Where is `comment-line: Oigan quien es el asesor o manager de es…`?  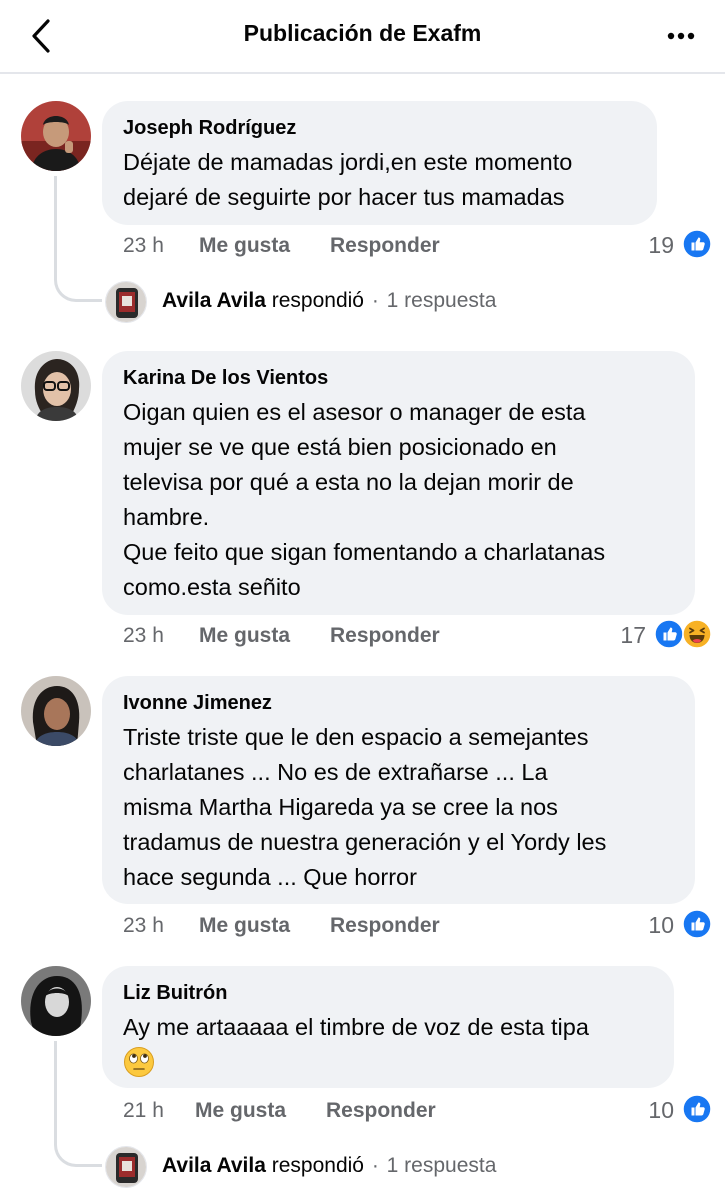
comment-line: Oigan quien es el asesor o manager de es… is located at coordinates (354, 412).